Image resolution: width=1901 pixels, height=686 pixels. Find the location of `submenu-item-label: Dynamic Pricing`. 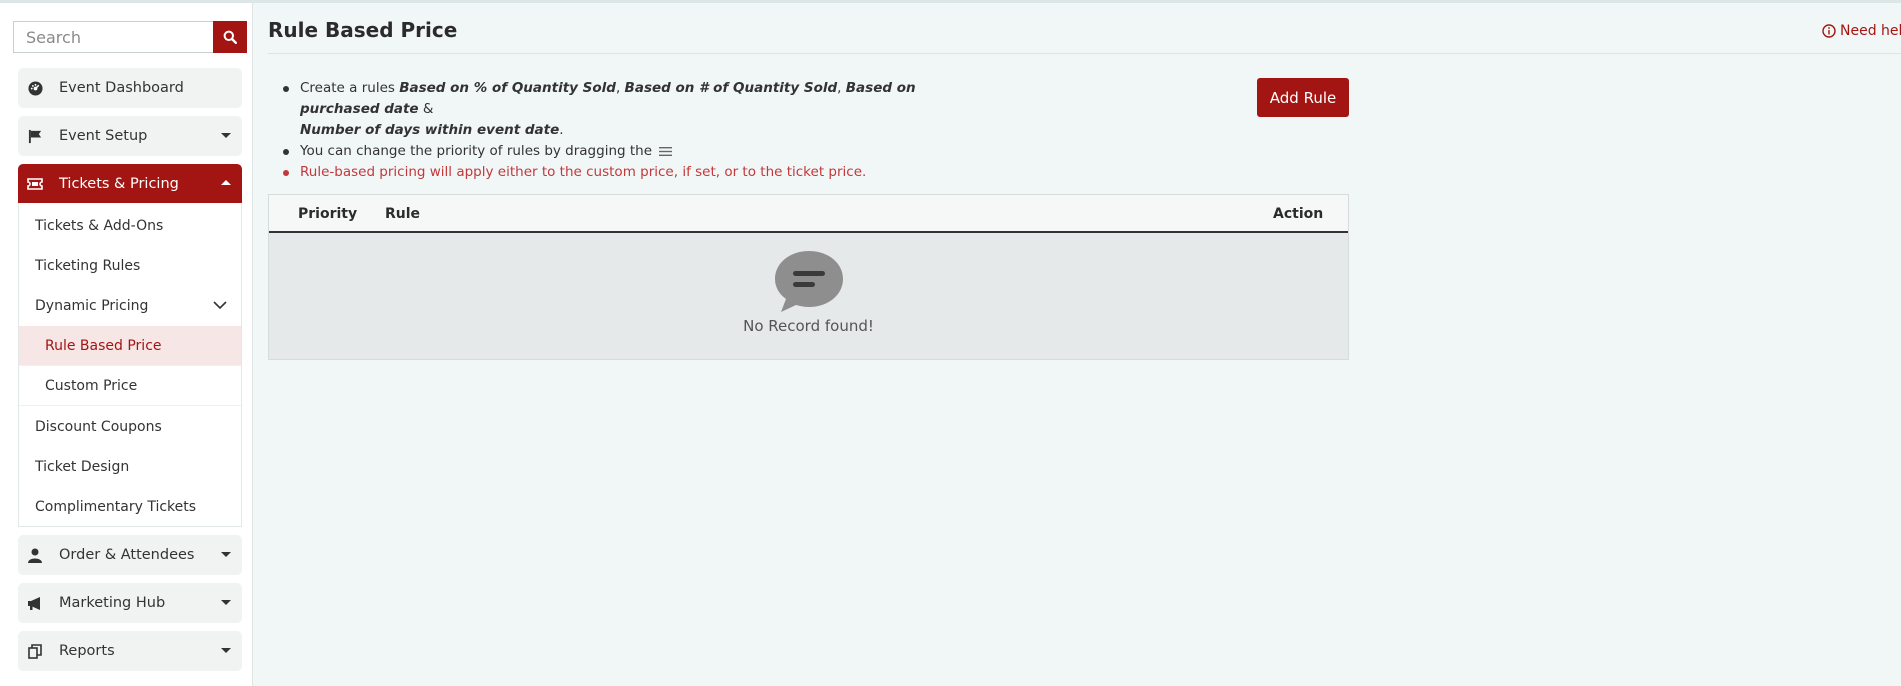

submenu-item-label: Dynamic Pricing is located at coordinates (92, 306).